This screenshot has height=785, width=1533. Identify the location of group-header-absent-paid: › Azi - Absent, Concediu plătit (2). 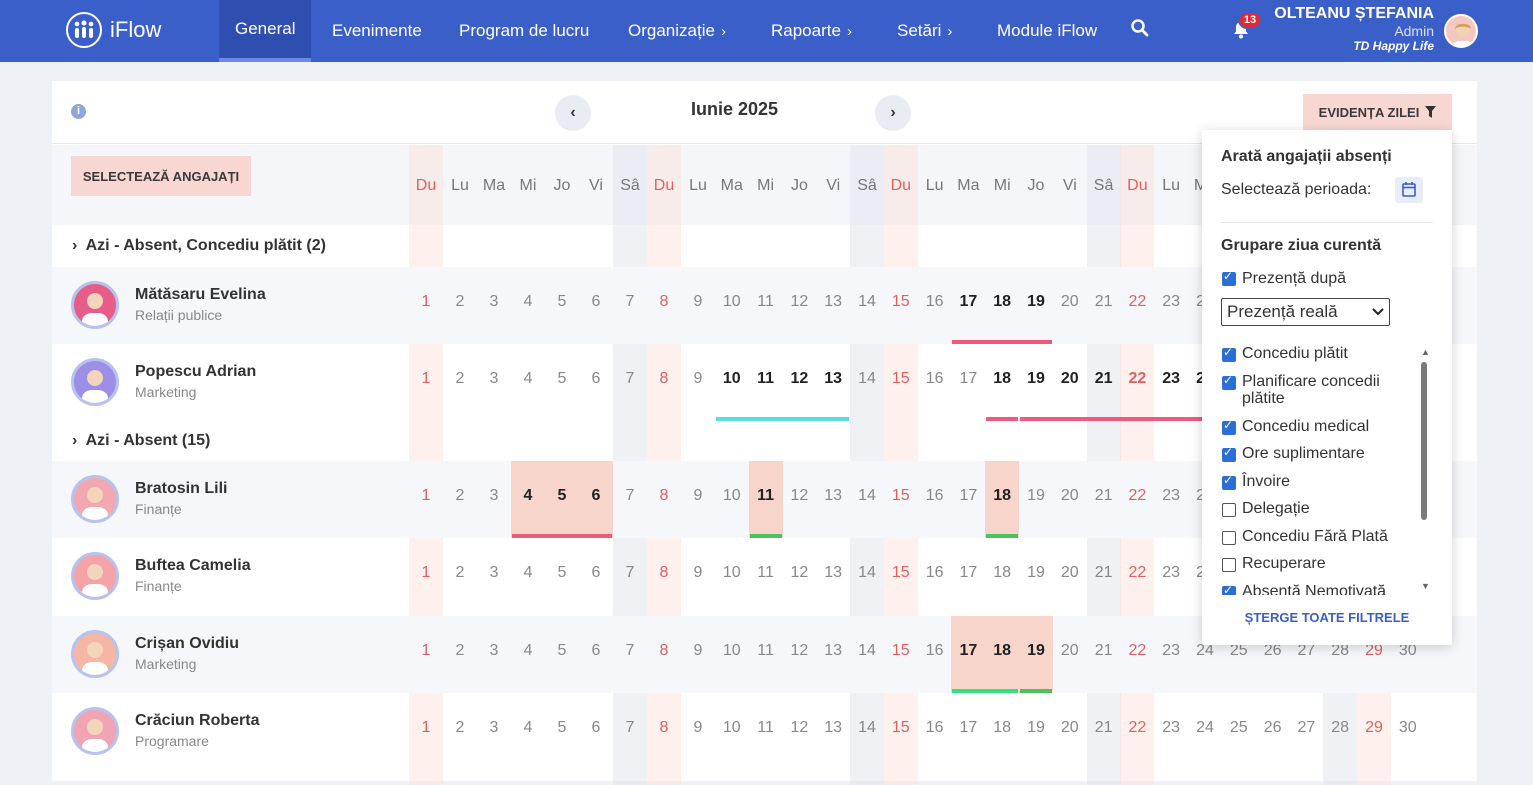
(199, 246).